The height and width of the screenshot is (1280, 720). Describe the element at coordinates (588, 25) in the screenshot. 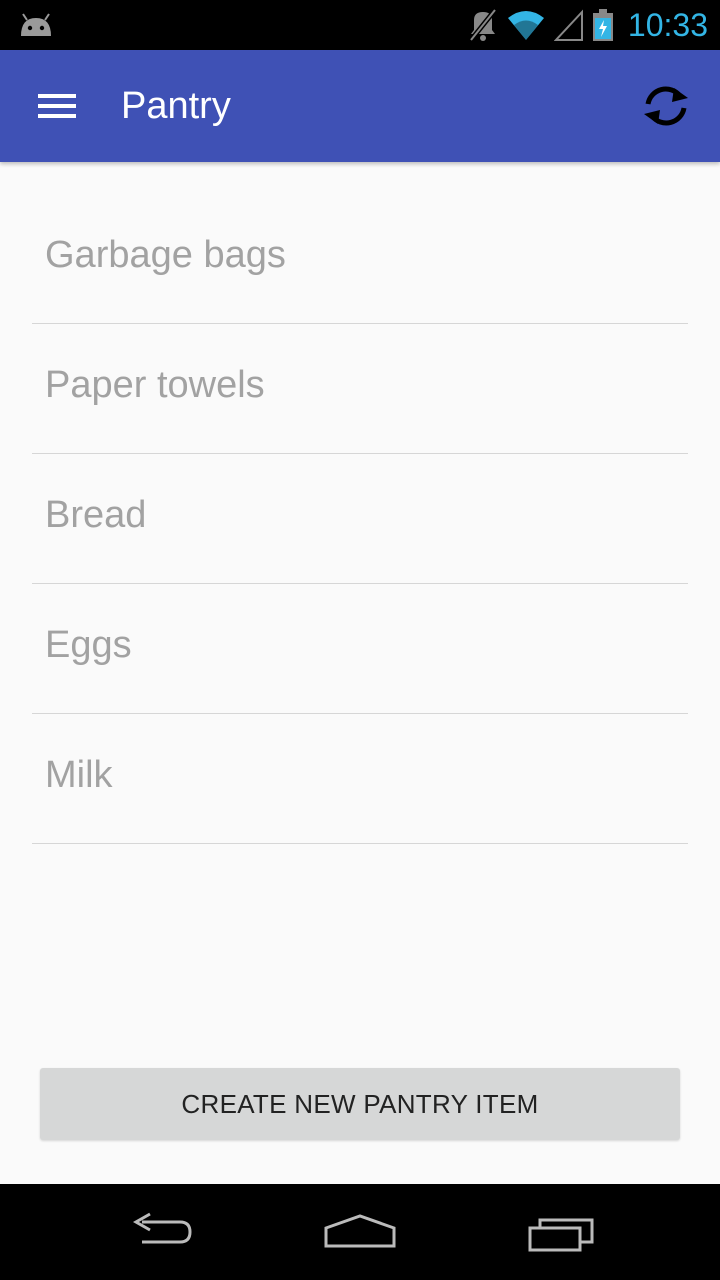

I see `status-icons: 10:33` at that location.